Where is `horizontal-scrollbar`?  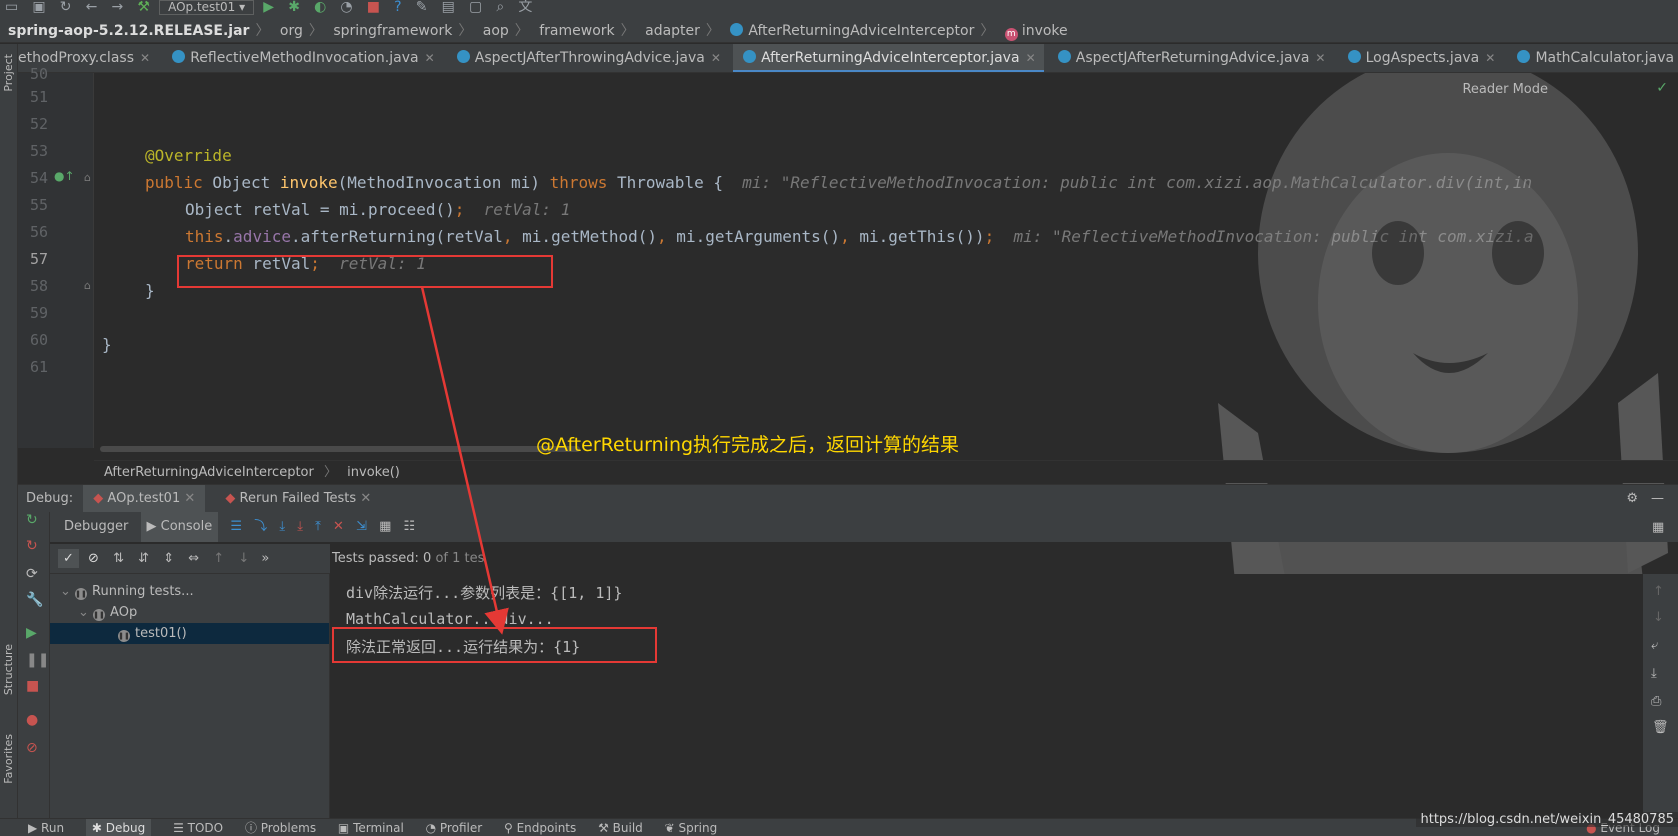 horizontal-scrollbar is located at coordinates (340, 449).